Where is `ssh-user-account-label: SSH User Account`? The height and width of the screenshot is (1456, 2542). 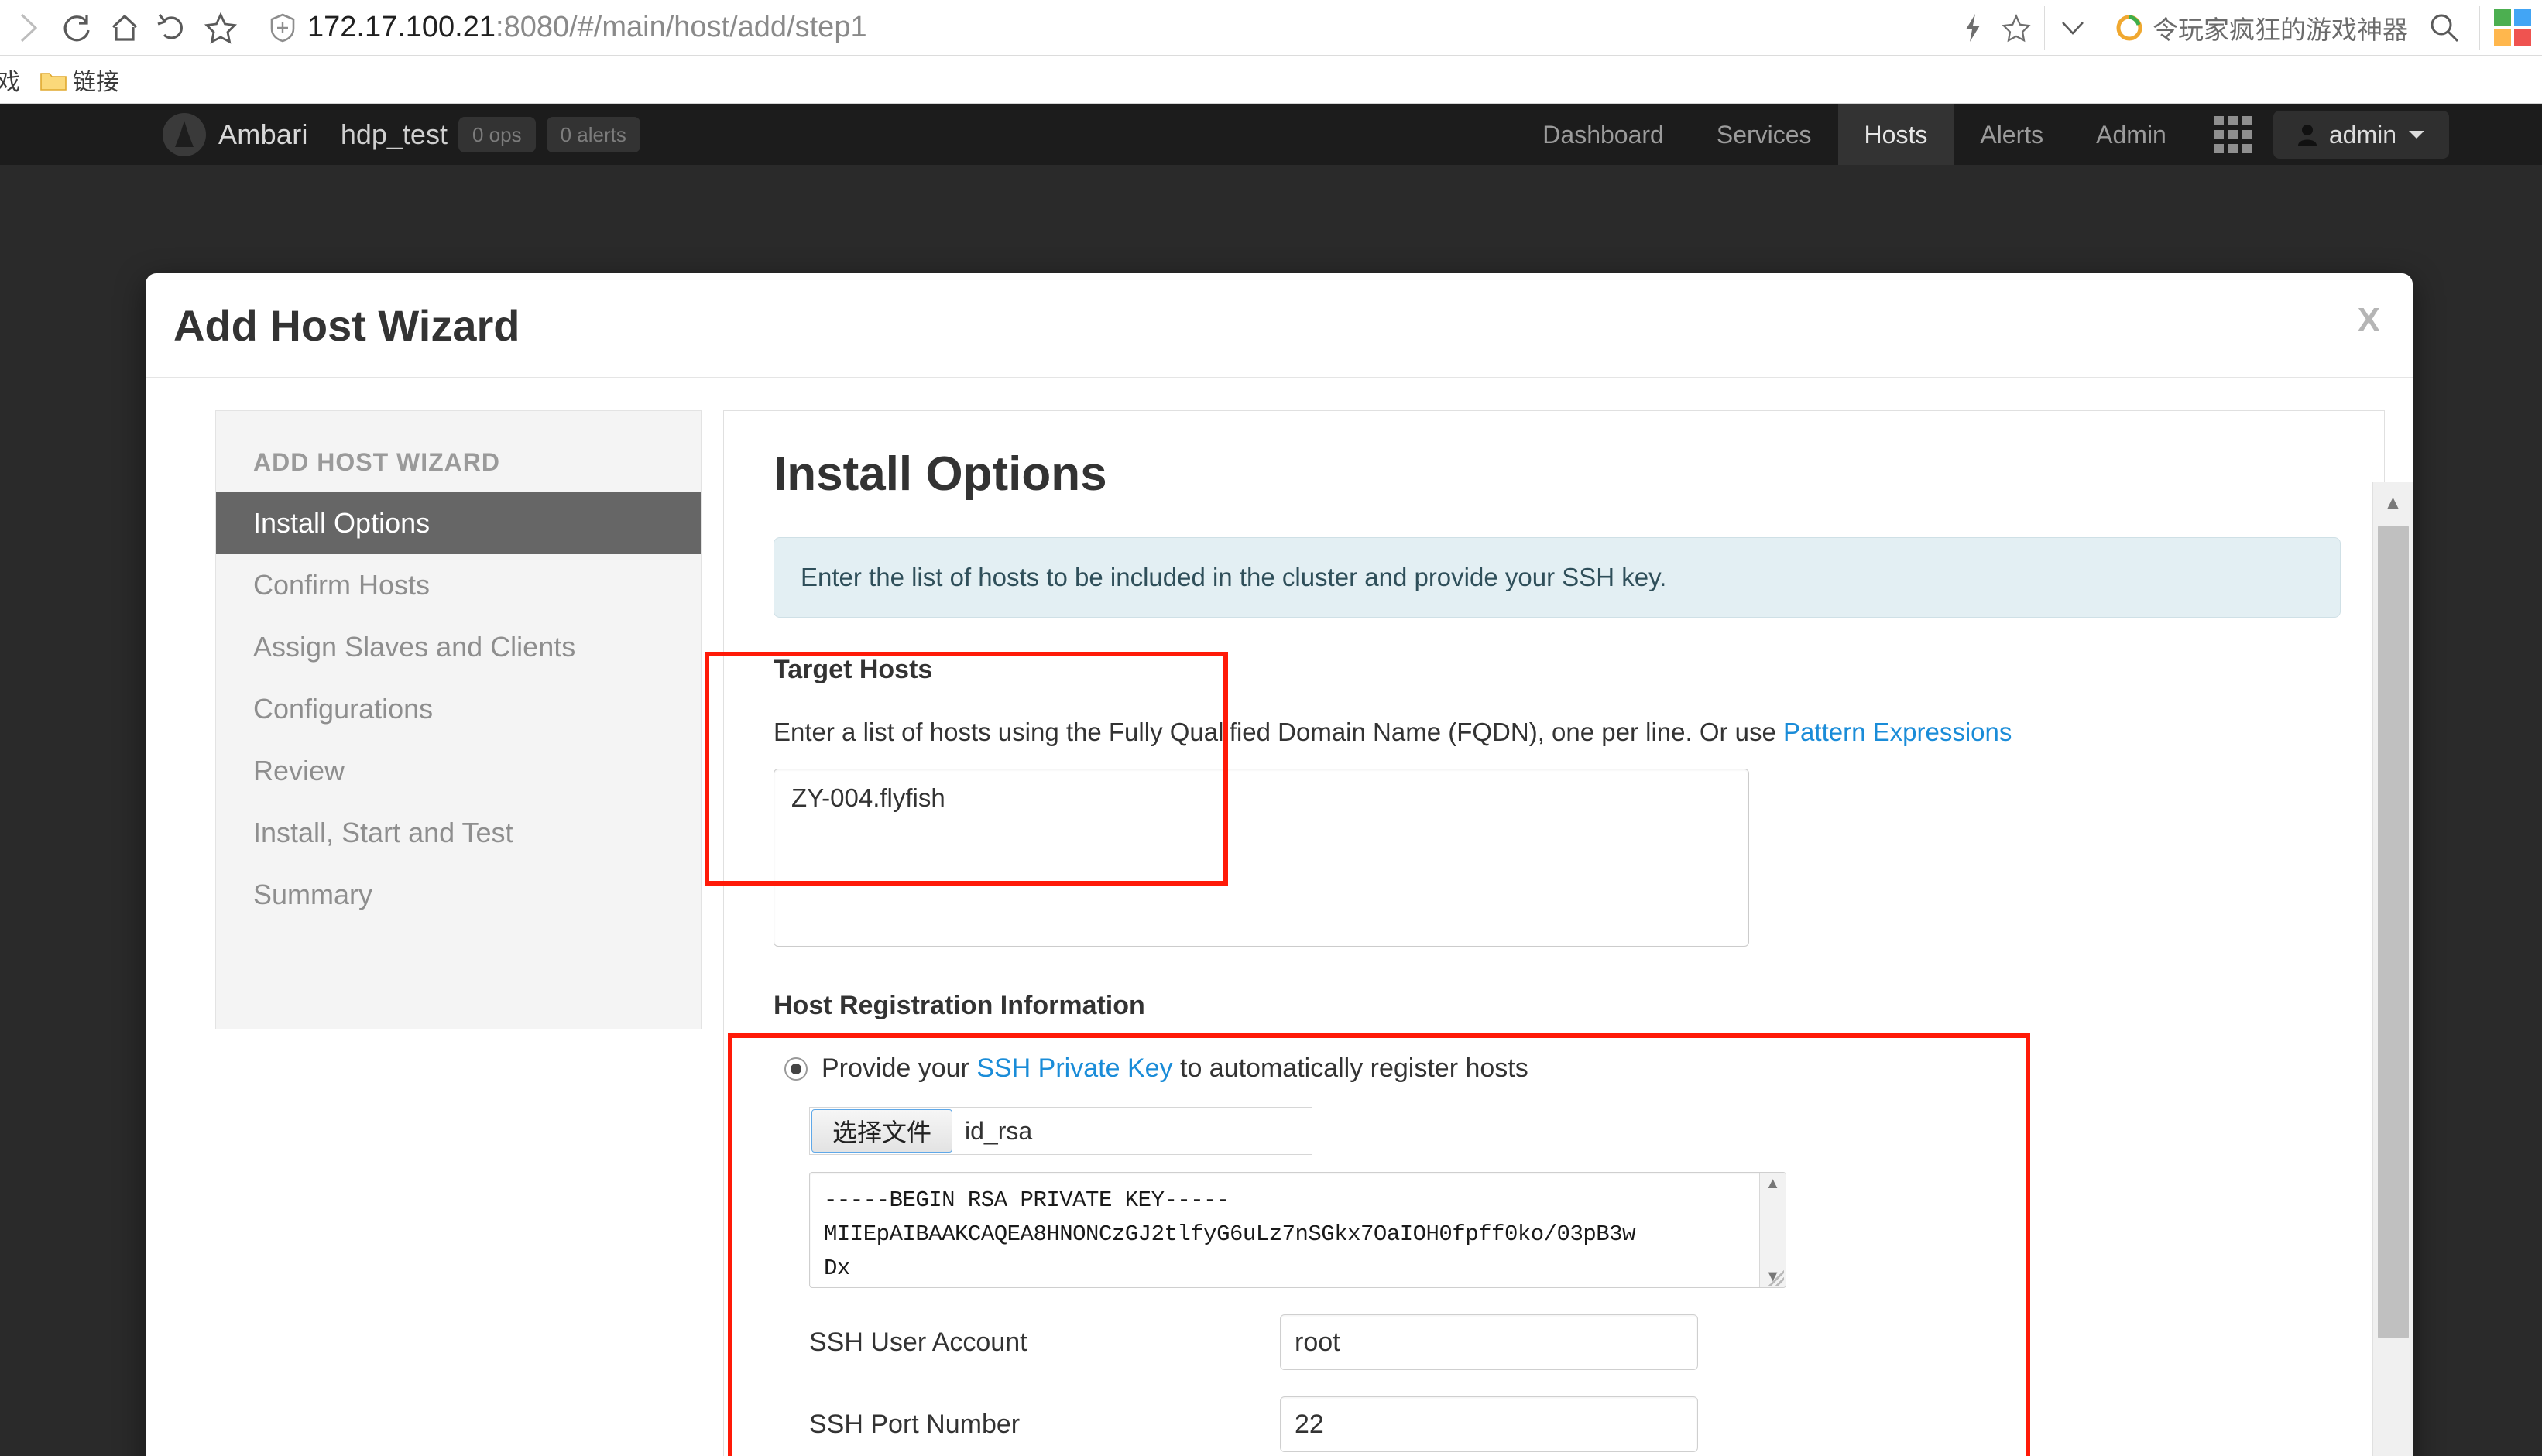 ssh-user-account-label: SSH User Account is located at coordinates (918, 1342).